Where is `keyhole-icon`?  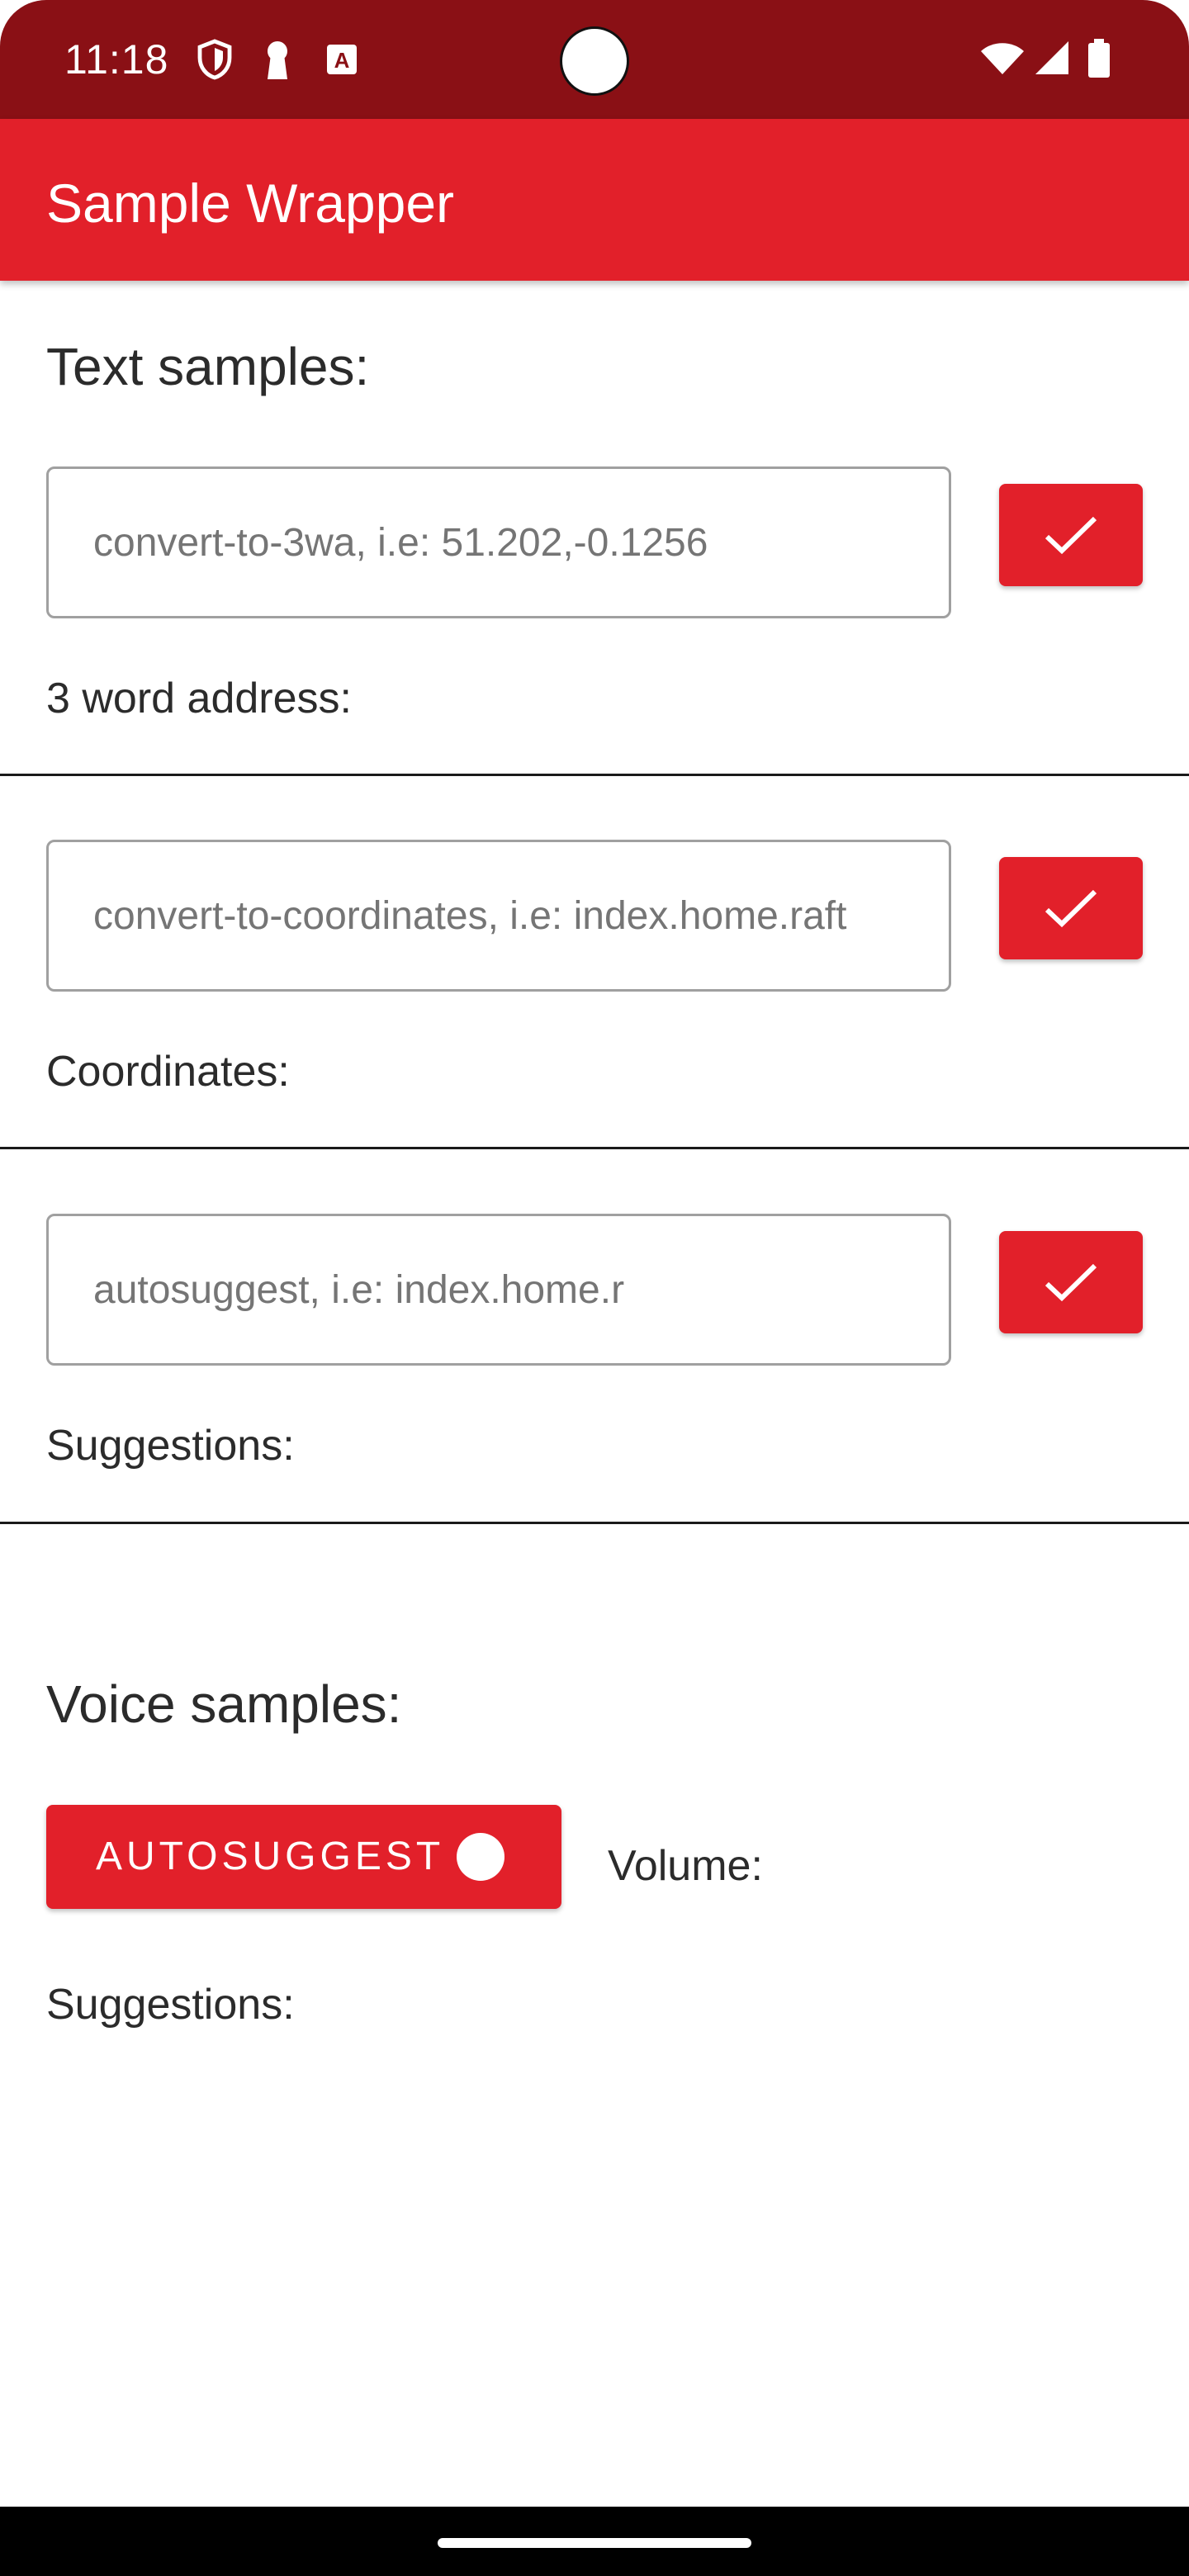
keyhole-icon is located at coordinates (281, 59).